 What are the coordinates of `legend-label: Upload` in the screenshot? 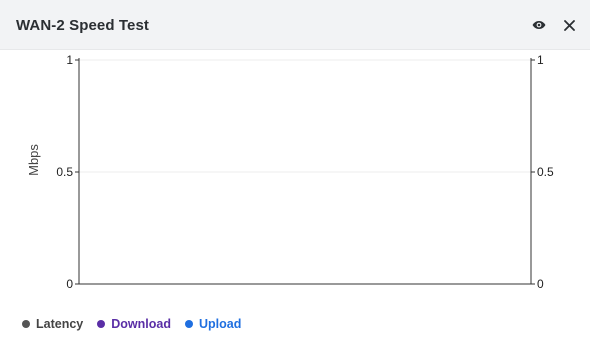 It's located at (220, 324).